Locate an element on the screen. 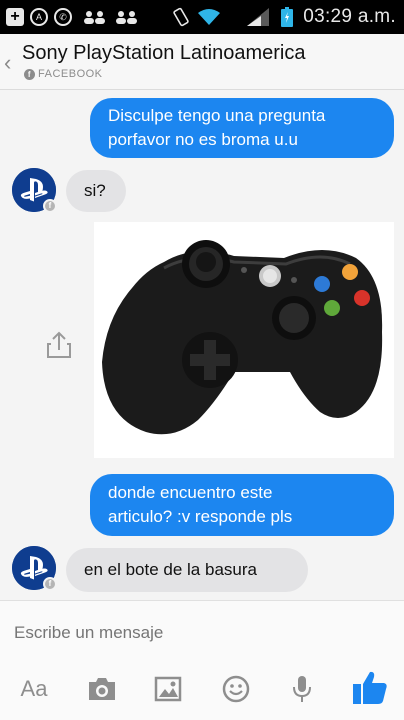 Image resolution: width=404 pixels, height=720 pixels. message-bubble-incoming: en el bote de la basura is located at coordinates (187, 570).